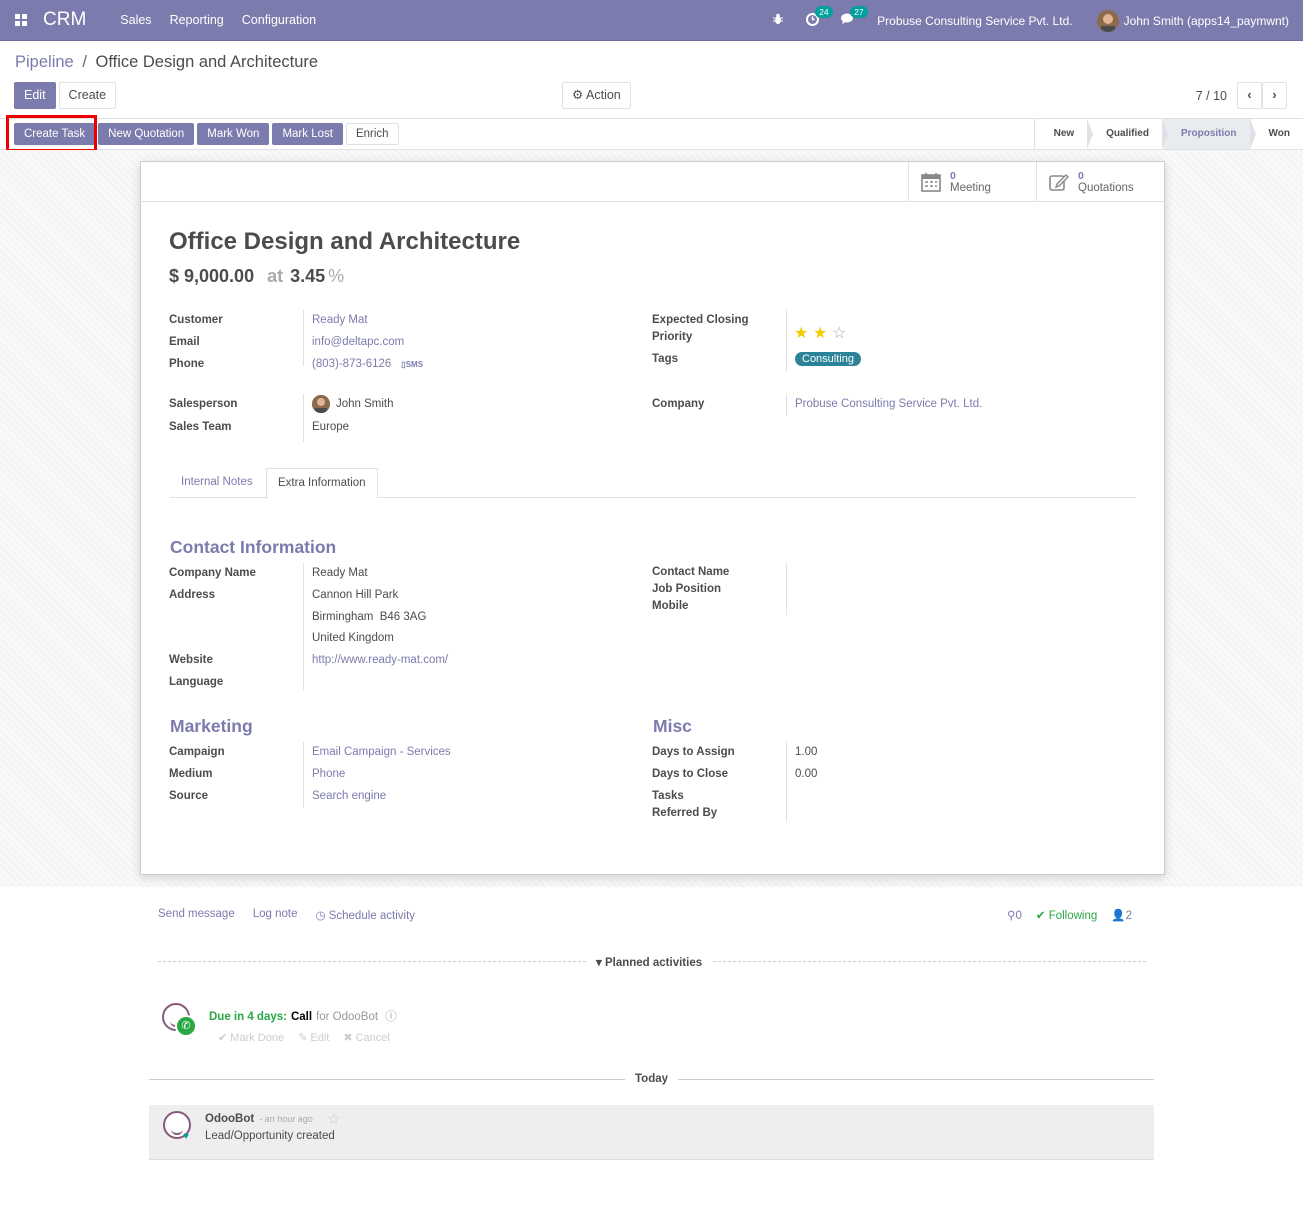 Image resolution: width=1303 pixels, height=1207 pixels. What do you see at coordinates (192, 595) in the screenshot?
I see `address-label: Address` at bounding box center [192, 595].